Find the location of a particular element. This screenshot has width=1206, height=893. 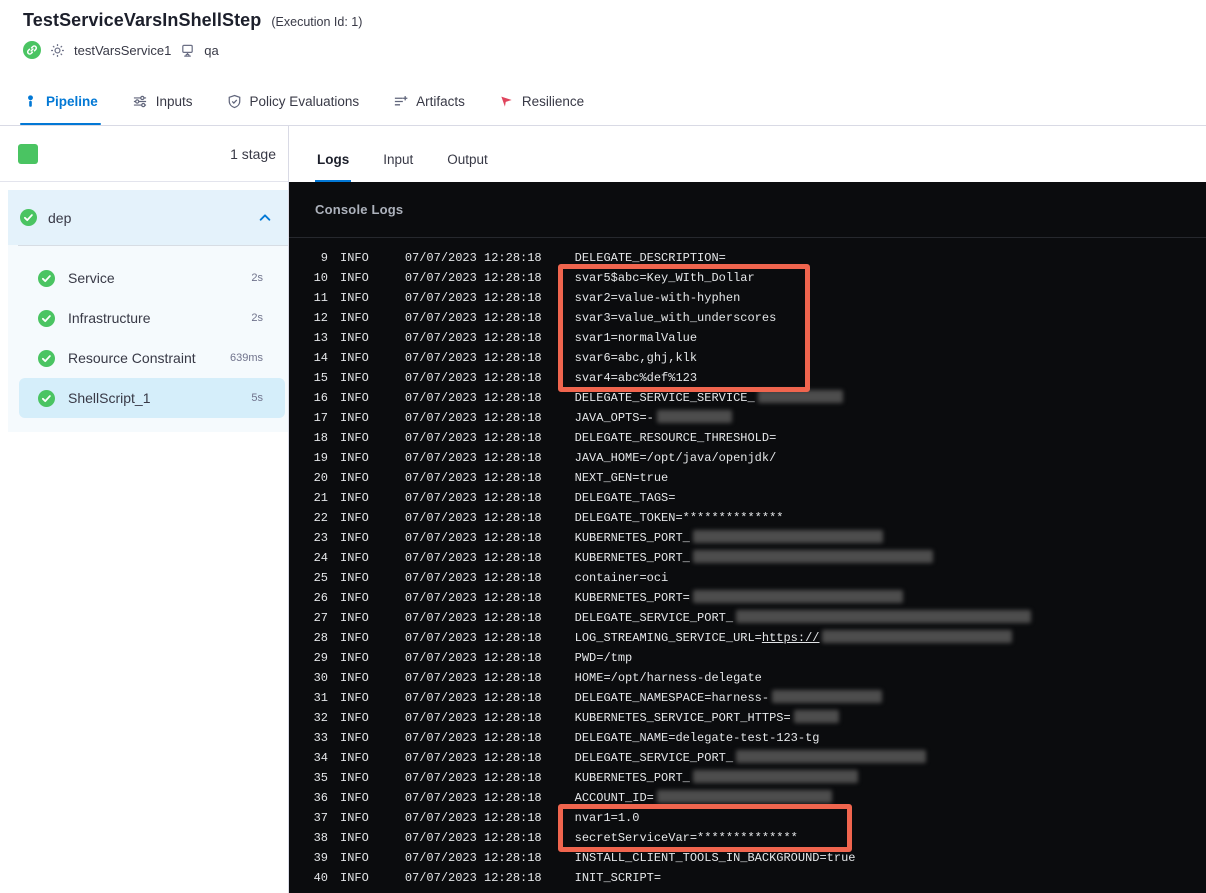

tab-resilience: Resilience is located at coordinates (541, 101).